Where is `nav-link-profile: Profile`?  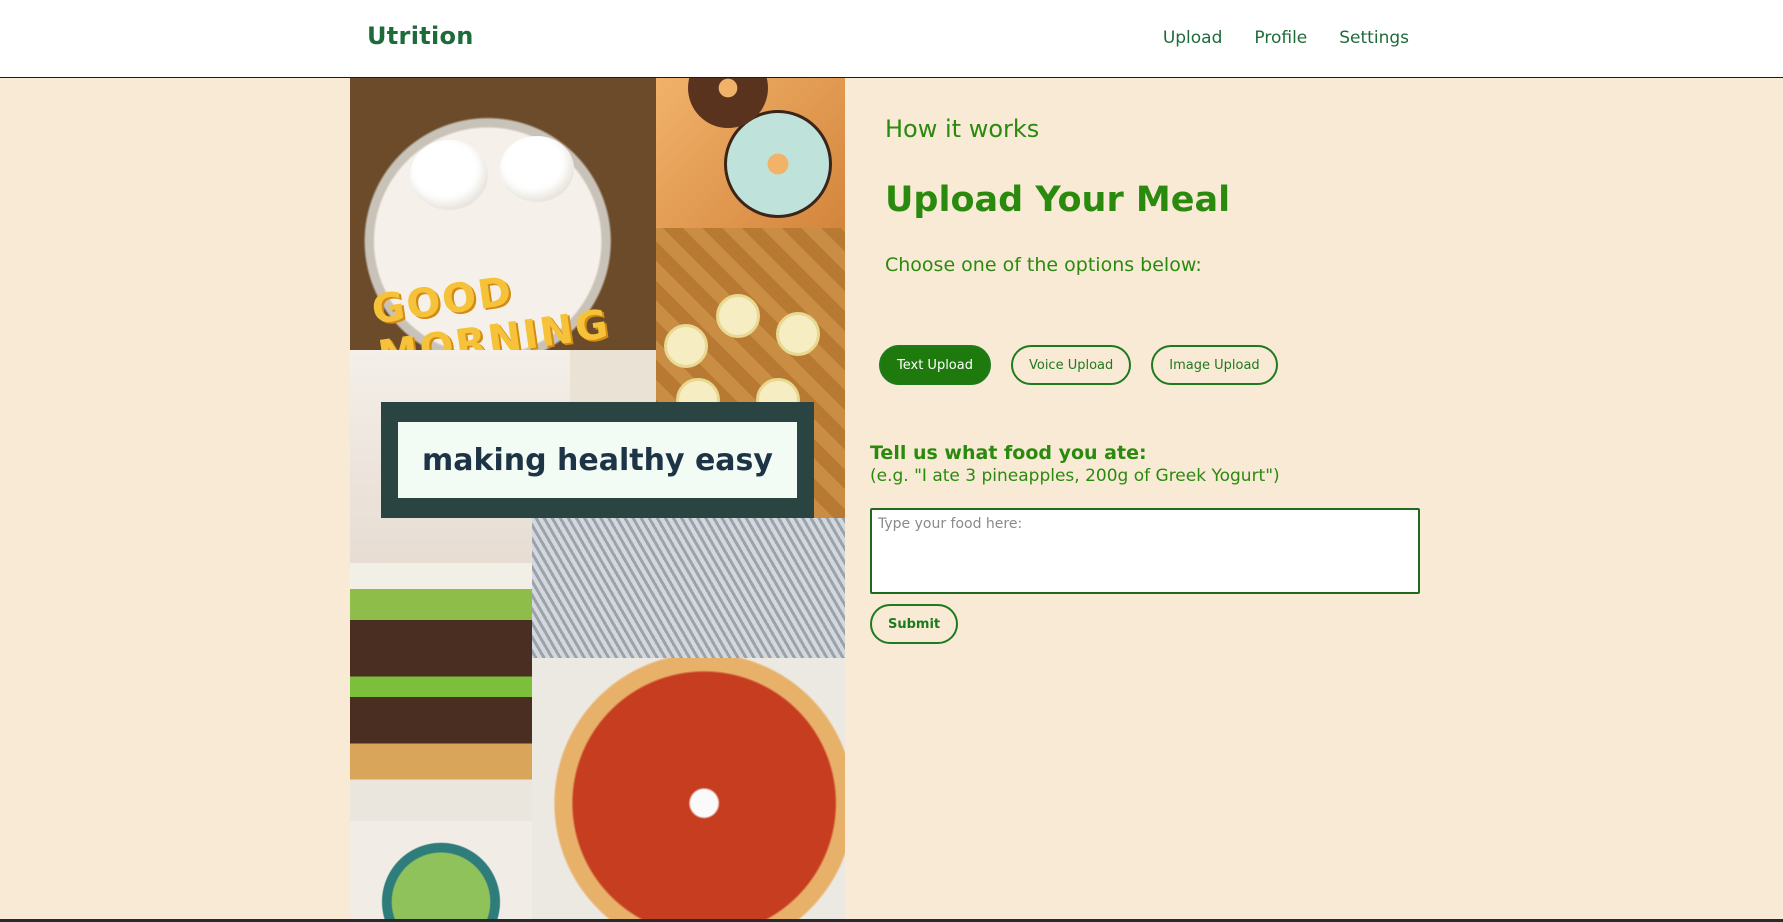 nav-link-profile: Profile is located at coordinates (1280, 38).